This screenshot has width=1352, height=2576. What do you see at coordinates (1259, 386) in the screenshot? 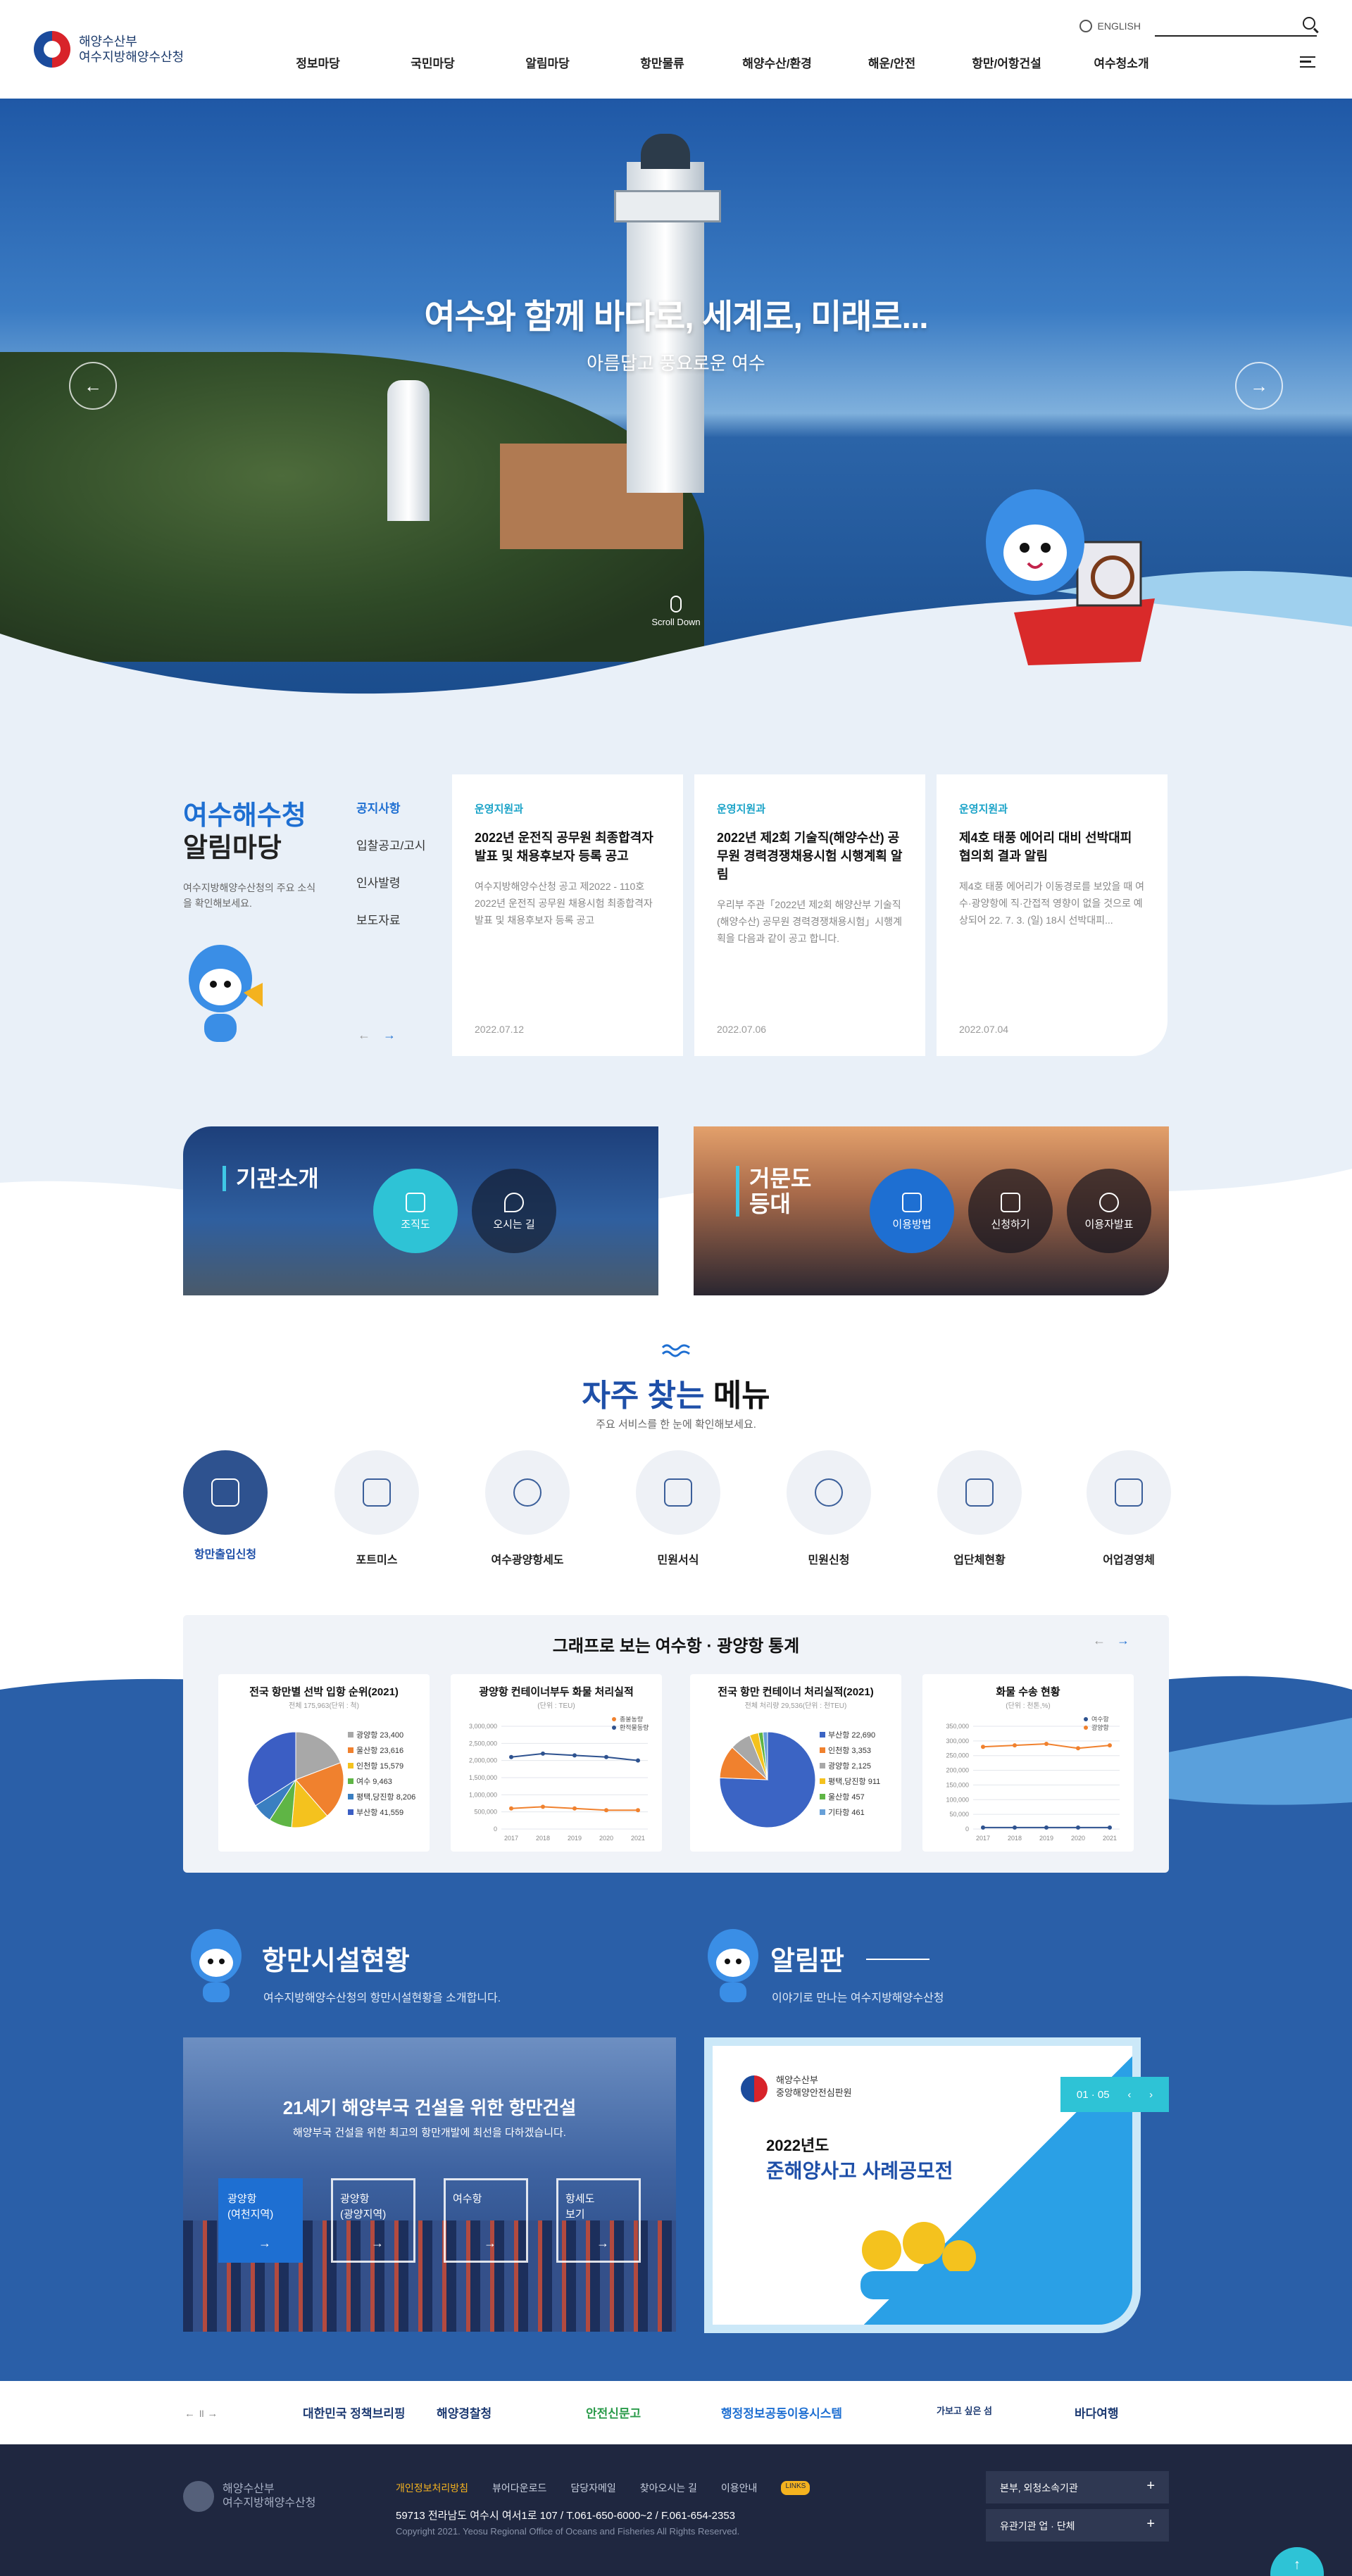
I see `hero-next-button: →` at bounding box center [1259, 386].